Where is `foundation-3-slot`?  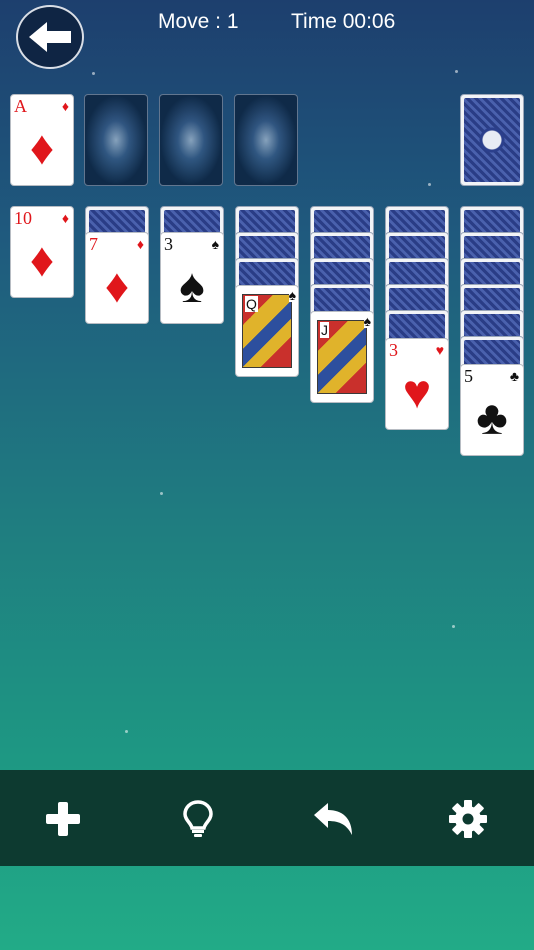
foundation-3-slot is located at coordinates (191, 140).